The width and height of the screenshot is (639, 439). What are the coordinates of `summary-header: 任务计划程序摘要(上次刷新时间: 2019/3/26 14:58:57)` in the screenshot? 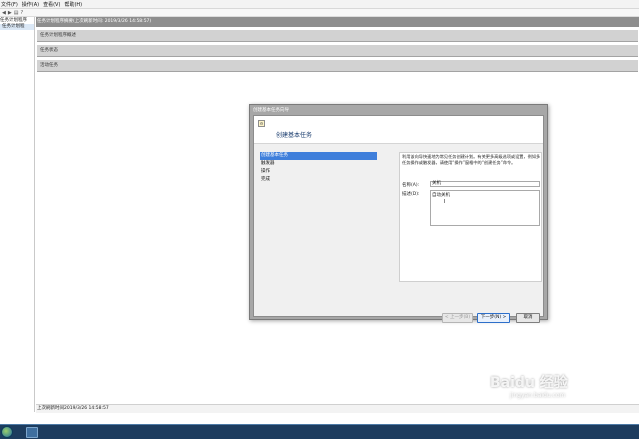 It's located at (337, 22).